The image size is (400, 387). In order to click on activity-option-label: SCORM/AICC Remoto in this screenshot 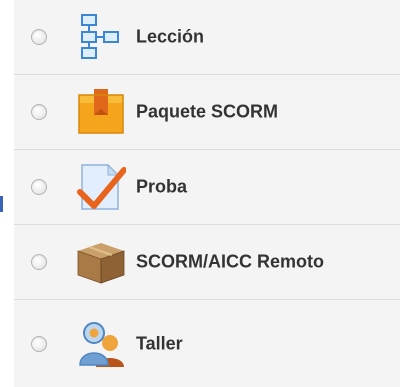, I will do `click(230, 261)`.